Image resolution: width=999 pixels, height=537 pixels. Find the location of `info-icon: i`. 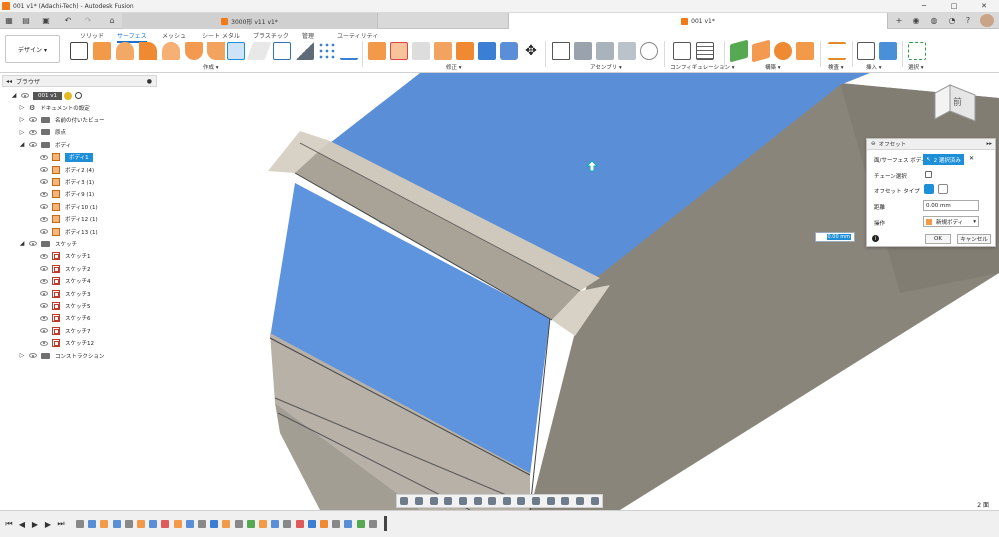

info-icon: i is located at coordinates (875, 238).